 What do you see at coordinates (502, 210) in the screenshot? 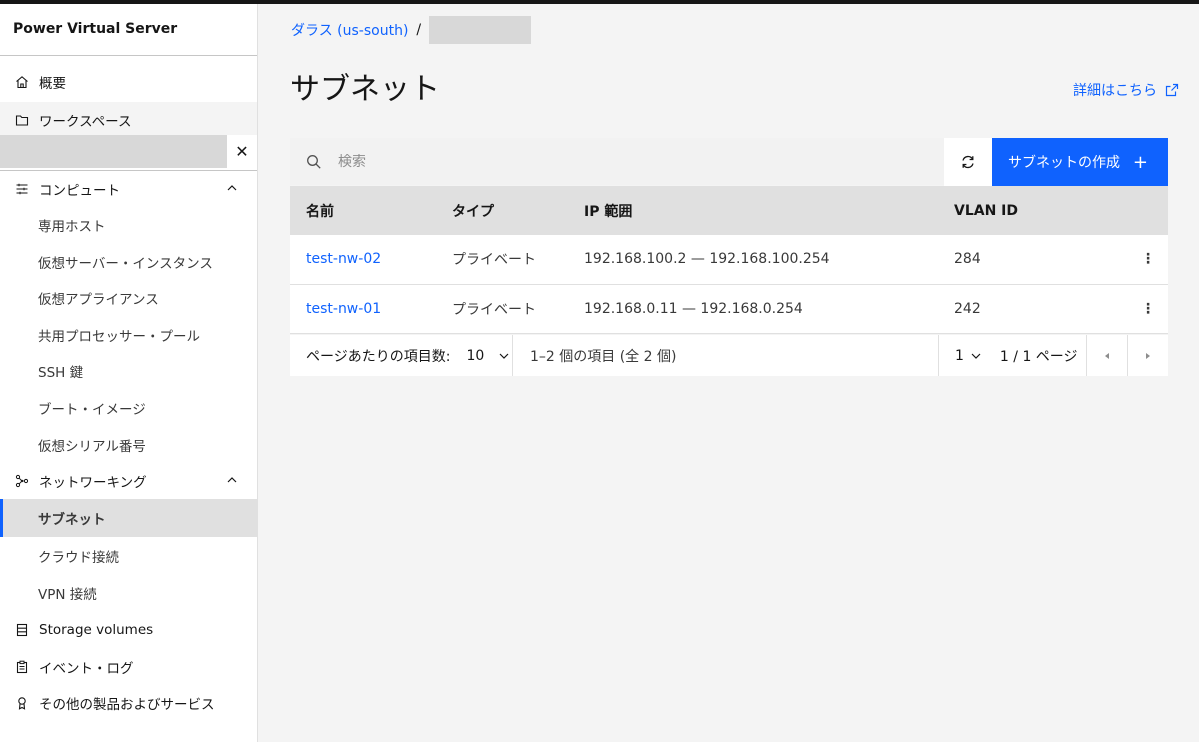
I see `column-header-type: タイプ` at bounding box center [502, 210].